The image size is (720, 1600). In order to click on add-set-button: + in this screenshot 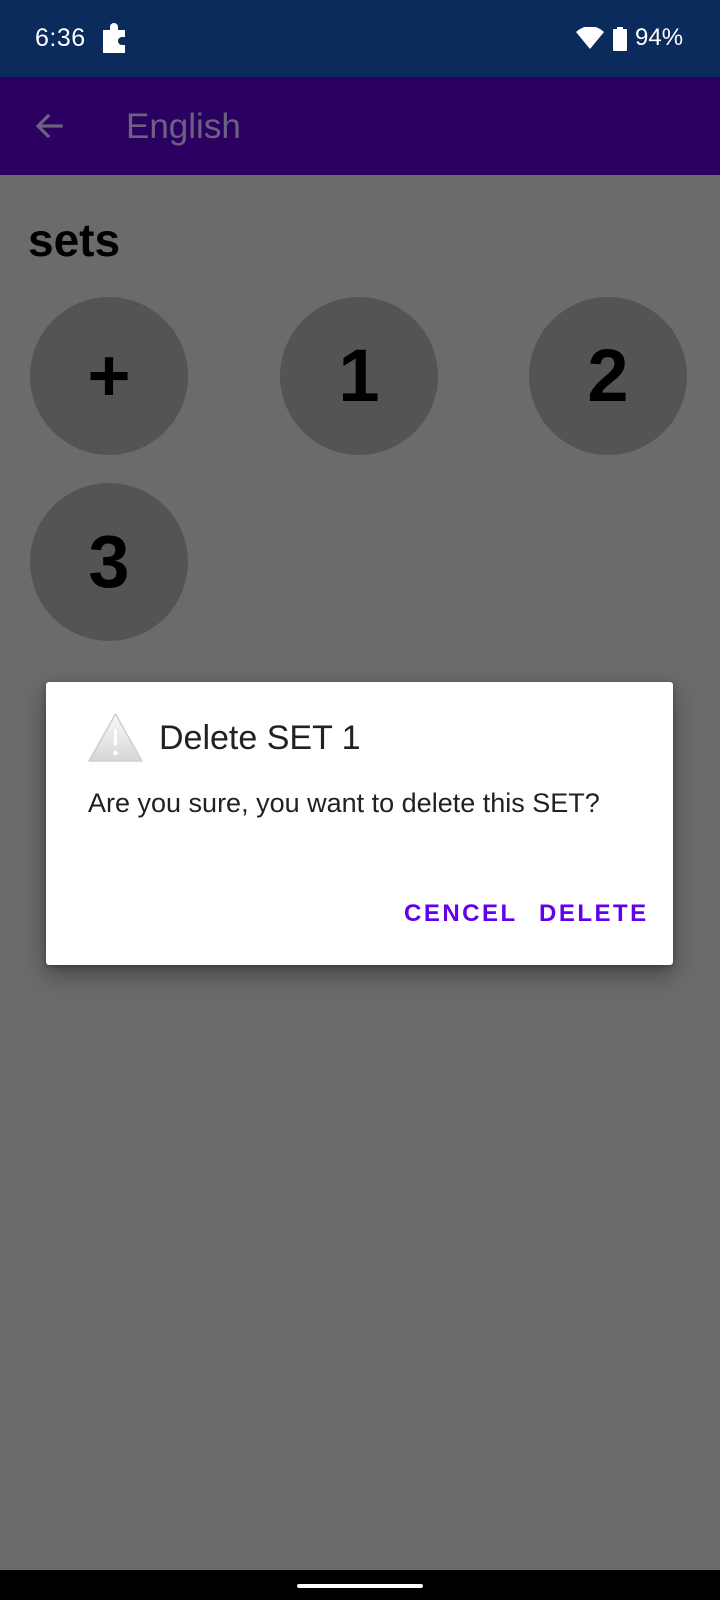, I will do `click(109, 376)`.